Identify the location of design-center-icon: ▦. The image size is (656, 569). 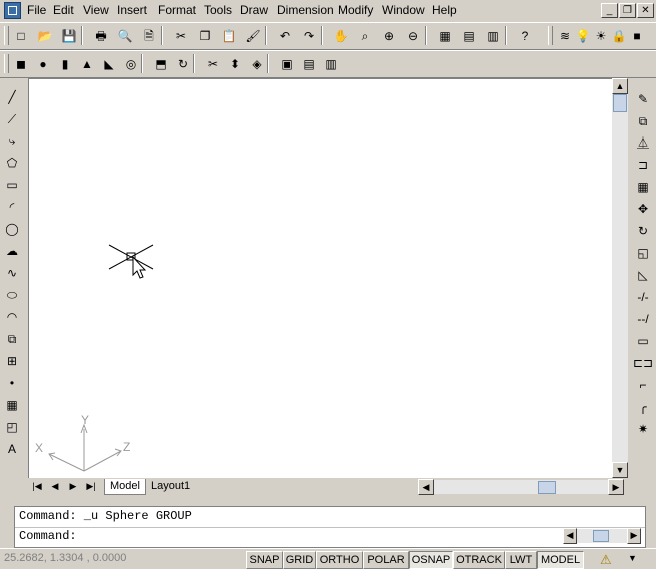
(445, 36).